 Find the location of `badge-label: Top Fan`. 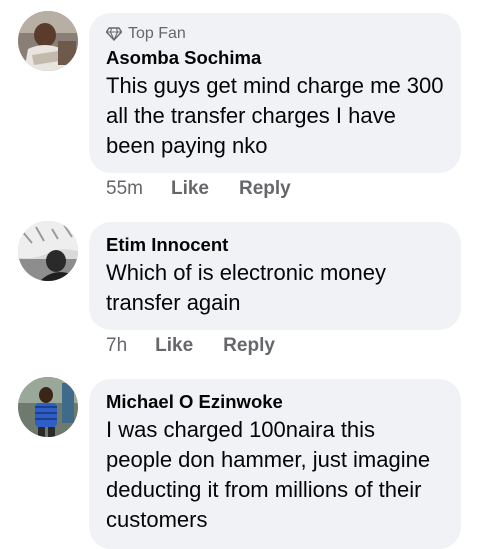

badge-label: Top Fan is located at coordinates (157, 33).